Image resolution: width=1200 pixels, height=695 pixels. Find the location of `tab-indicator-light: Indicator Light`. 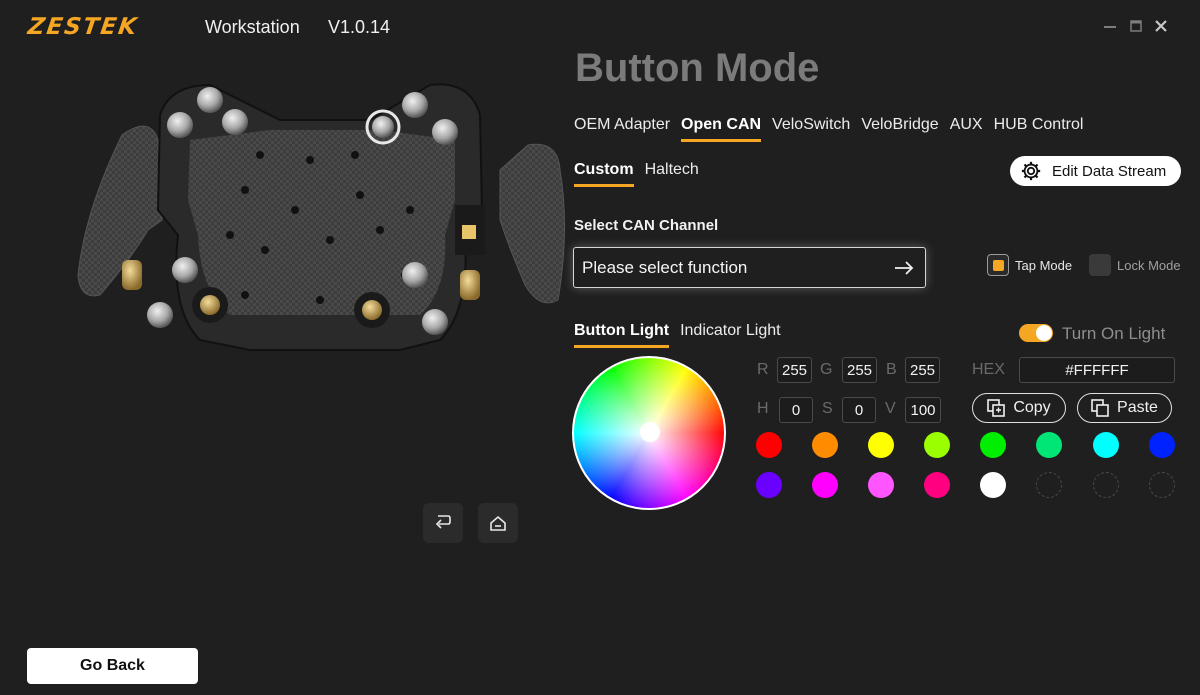

tab-indicator-light: Indicator Light is located at coordinates (730, 335).